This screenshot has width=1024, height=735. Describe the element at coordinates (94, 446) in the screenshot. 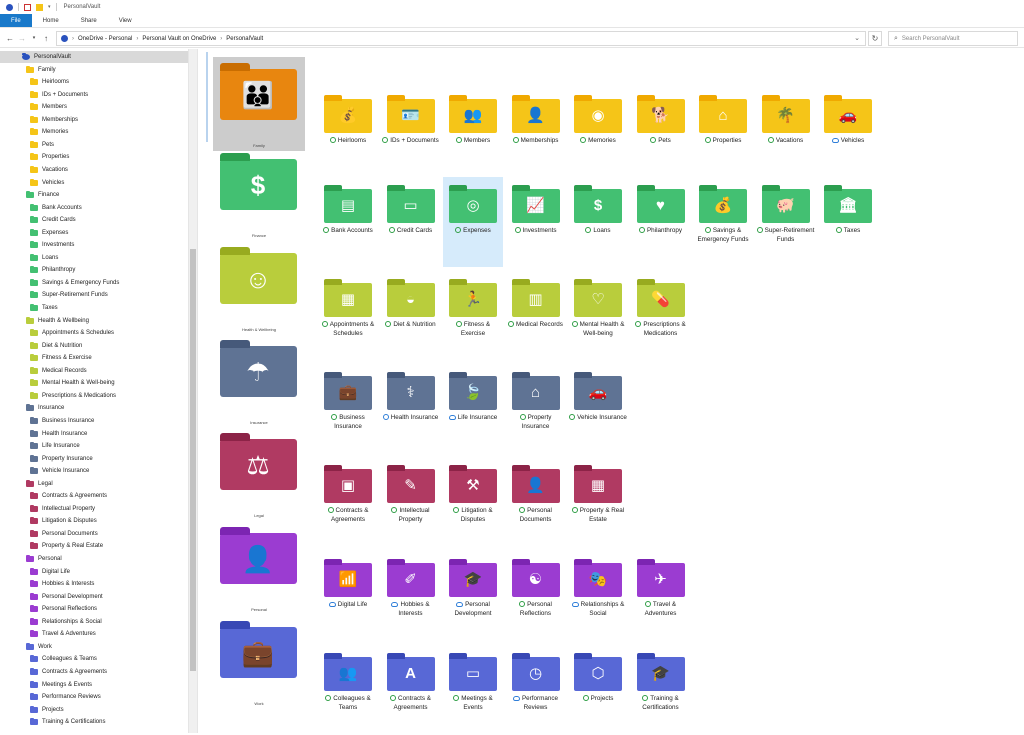

I see `tree-item-life-insurance: Life Insurance` at that location.